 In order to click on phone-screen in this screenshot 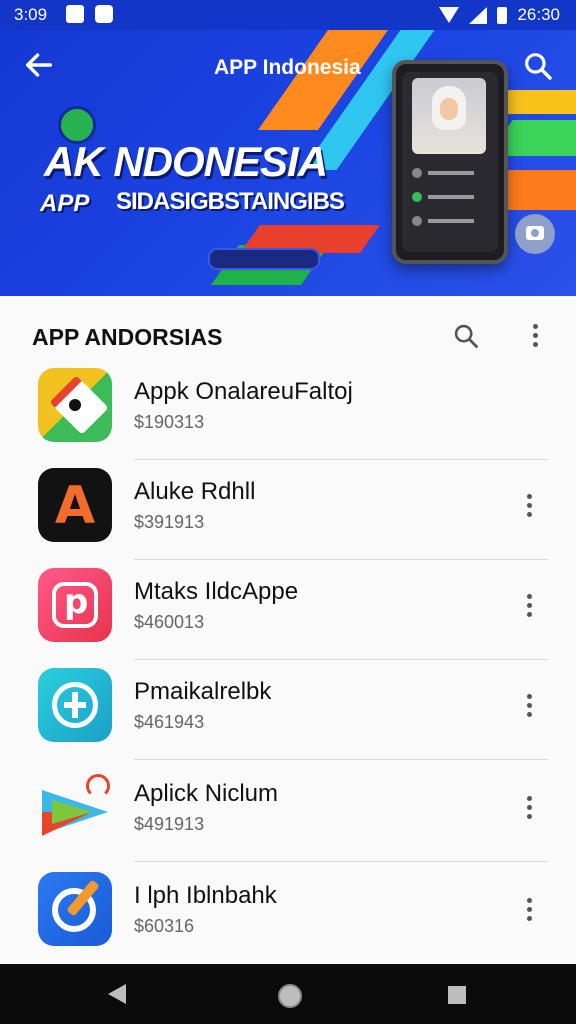, I will do `click(450, 162)`.